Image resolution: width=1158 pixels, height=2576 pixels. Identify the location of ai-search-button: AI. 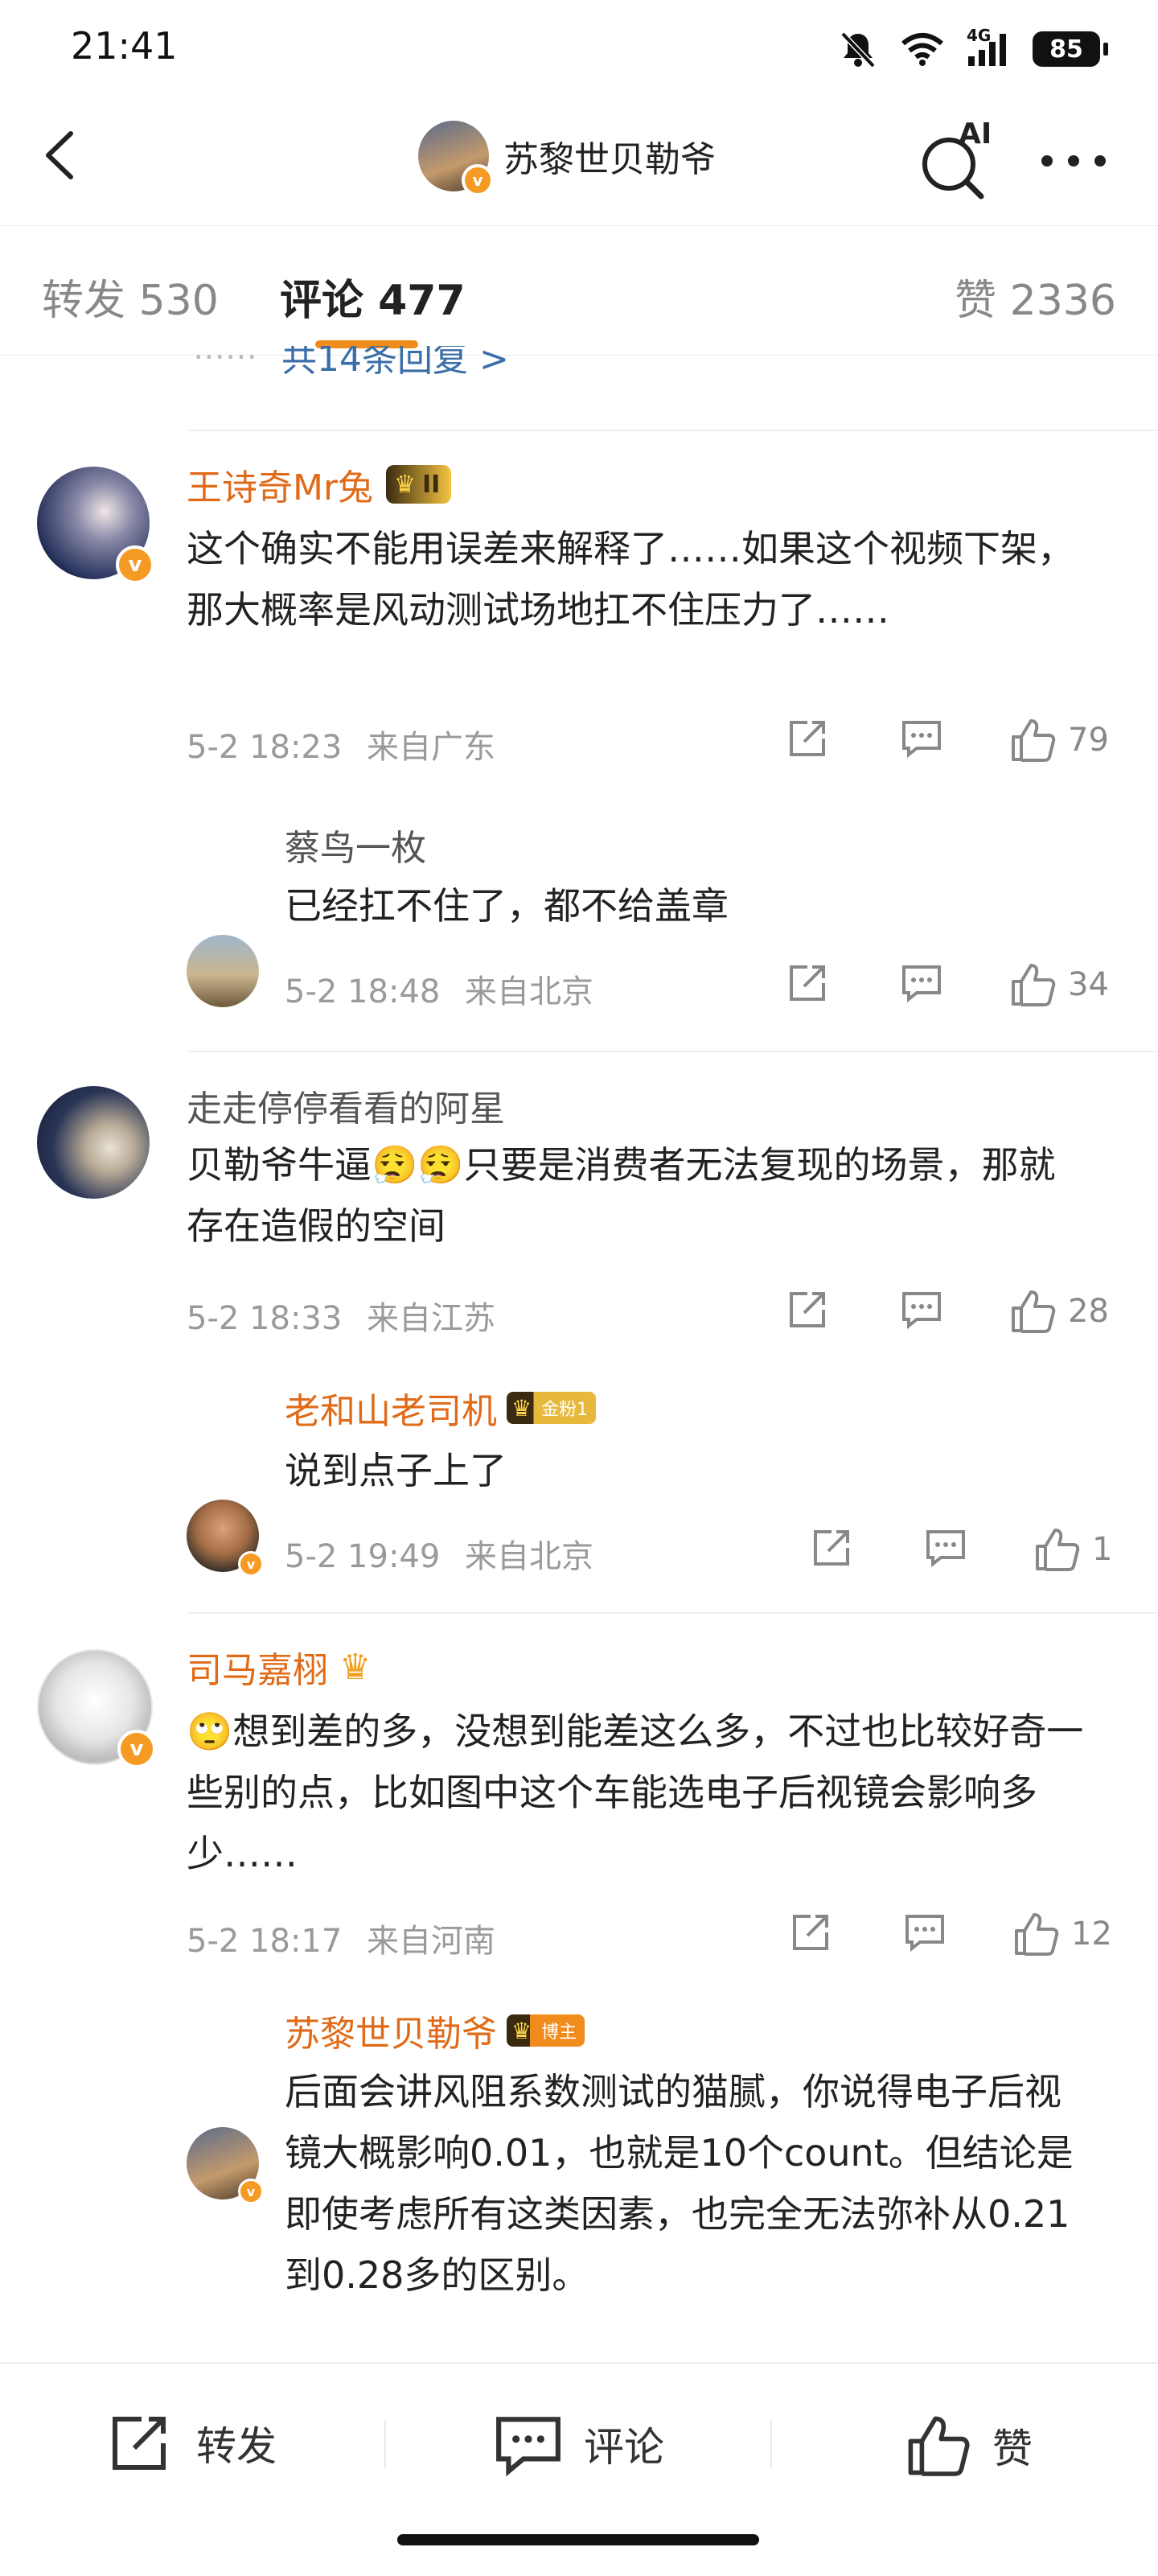
(957, 159).